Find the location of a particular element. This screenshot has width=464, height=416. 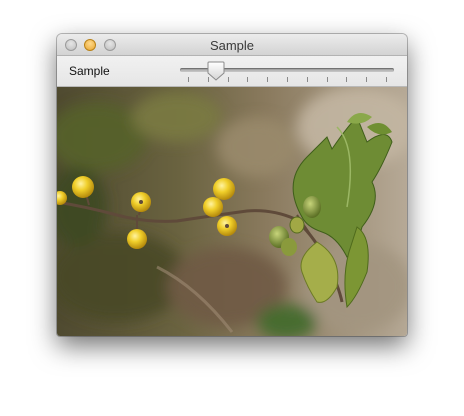

toolbar-label: Sample is located at coordinates (89, 71).